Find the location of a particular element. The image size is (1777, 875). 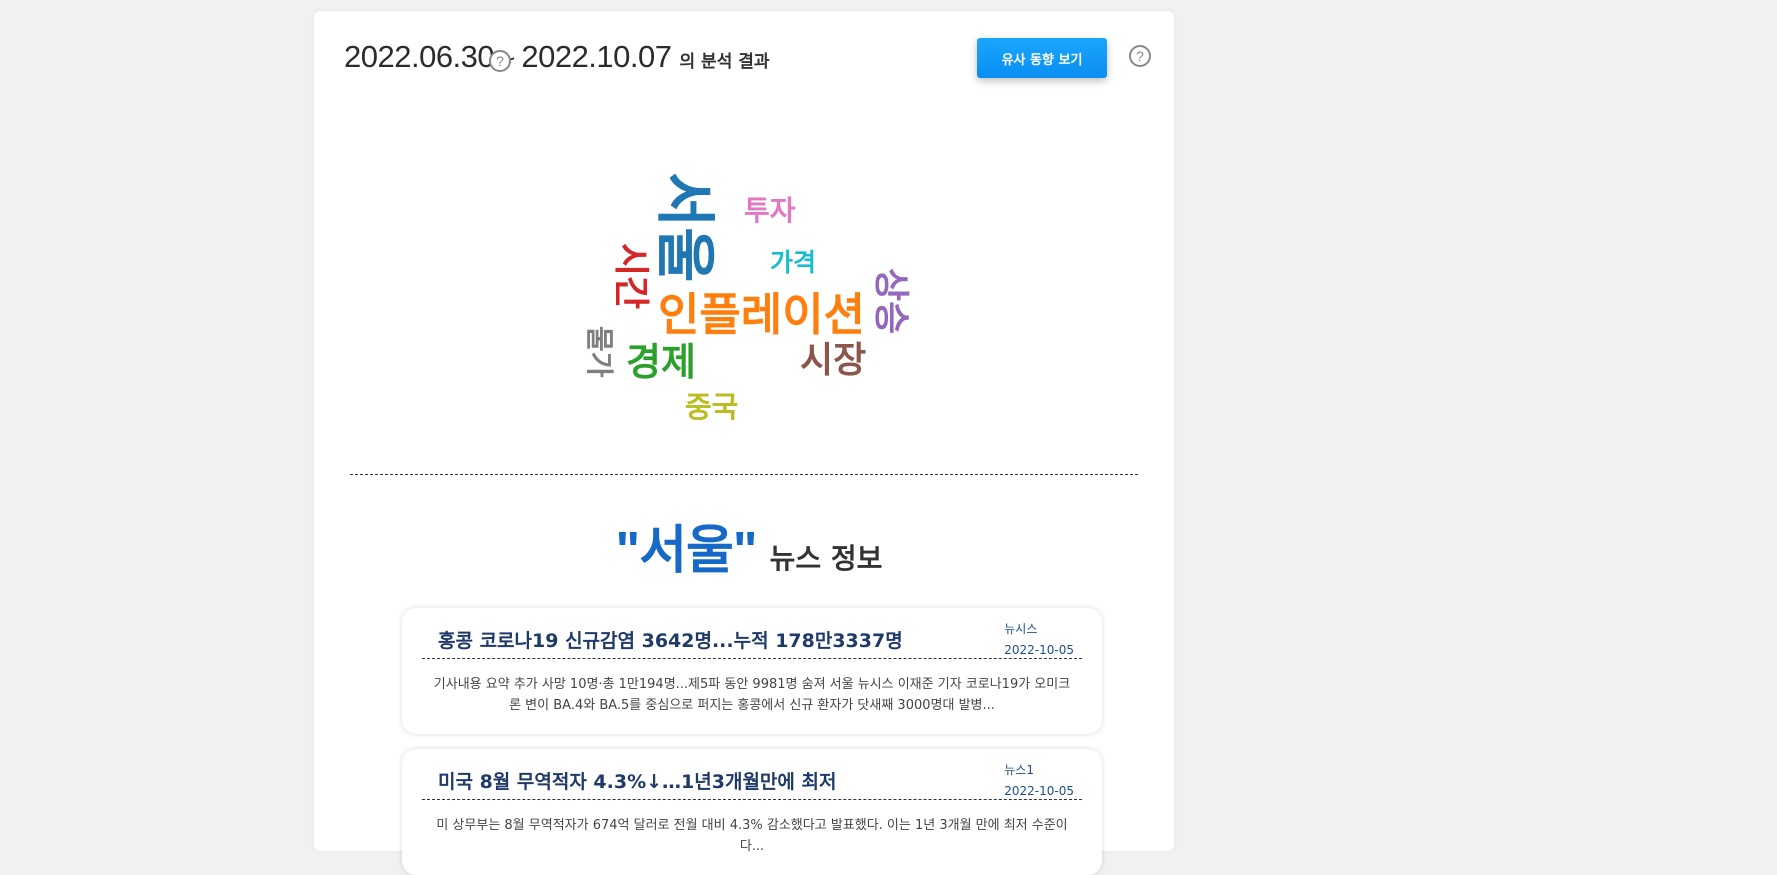

cloud-word-tuja: 투자 is located at coordinates (770, 211).